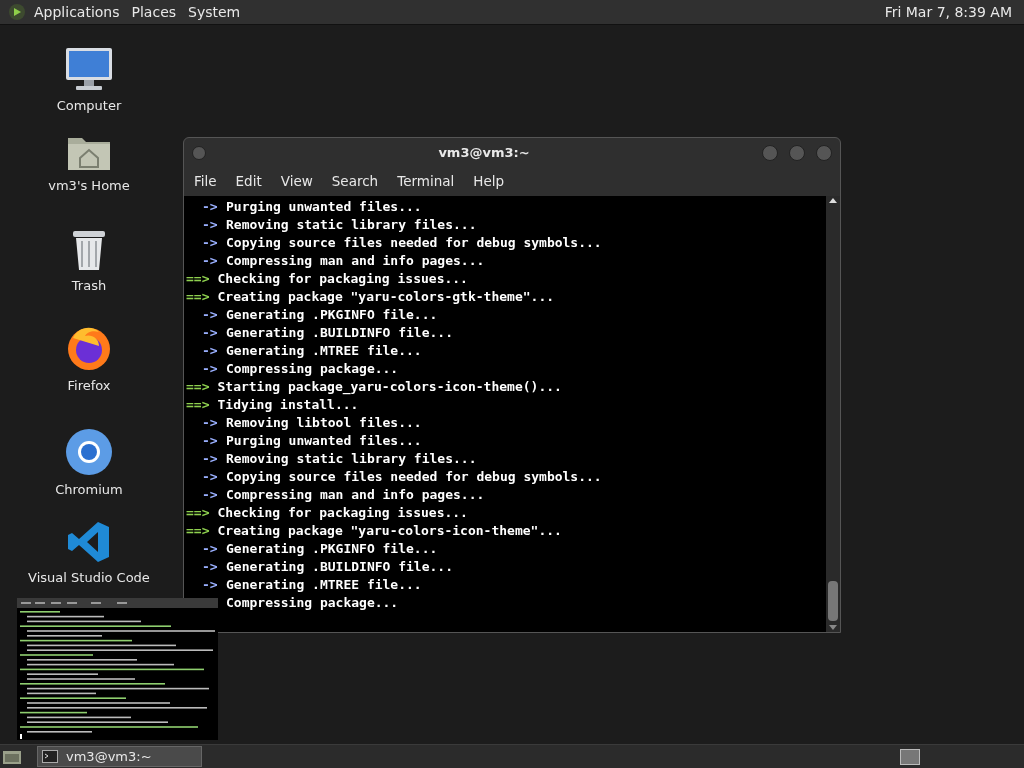  What do you see at coordinates (489, 181) in the screenshot?
I see `menu-item: Help` at bounding box center [489, 181].